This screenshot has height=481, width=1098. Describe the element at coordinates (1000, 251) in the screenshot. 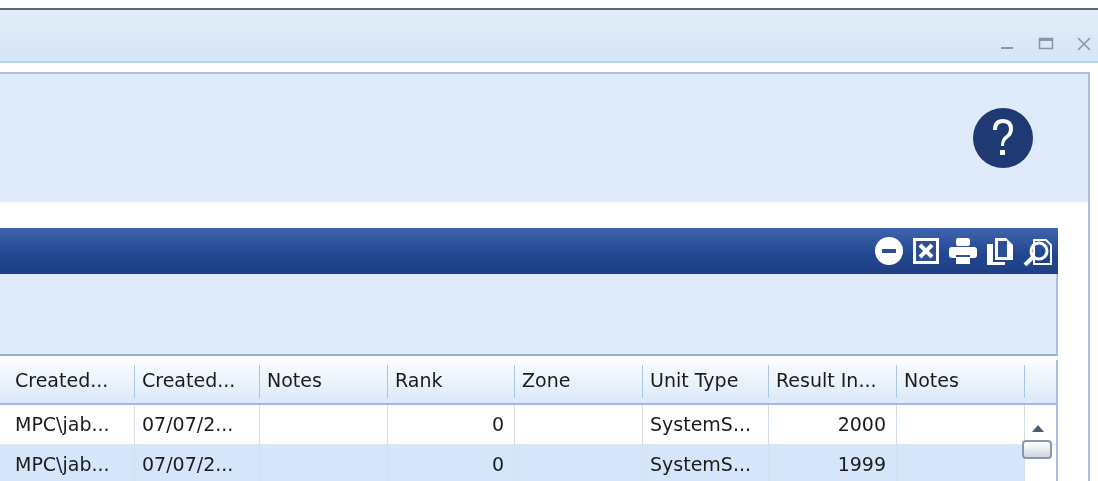

I see `copy-icon` at that location.